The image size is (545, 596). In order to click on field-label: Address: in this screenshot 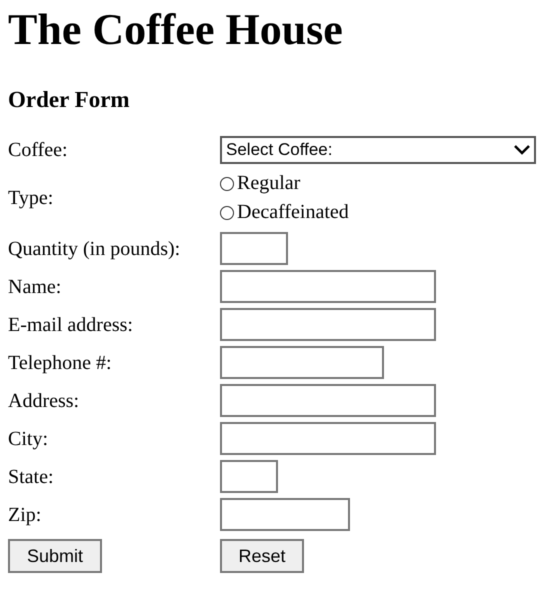, I will do `click(44, 400)`.